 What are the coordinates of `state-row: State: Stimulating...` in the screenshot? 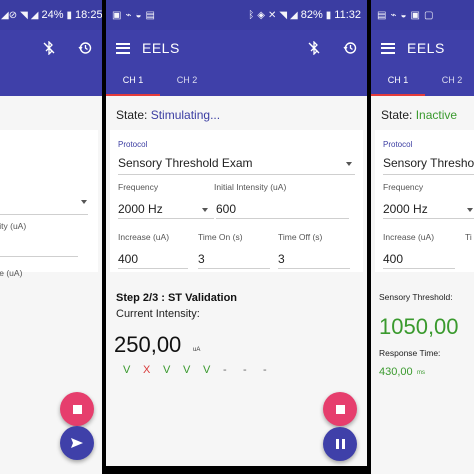 It's located at (168, 115).